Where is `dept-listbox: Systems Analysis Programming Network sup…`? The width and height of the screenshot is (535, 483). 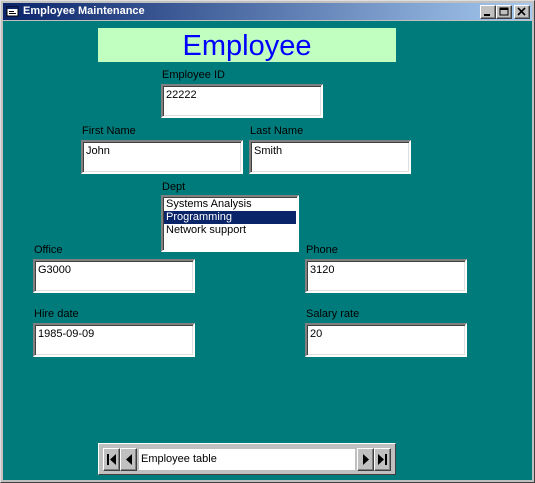 dept-listbox: Systems Analysis Programming Network sup… is located at coordinates (230, 223).